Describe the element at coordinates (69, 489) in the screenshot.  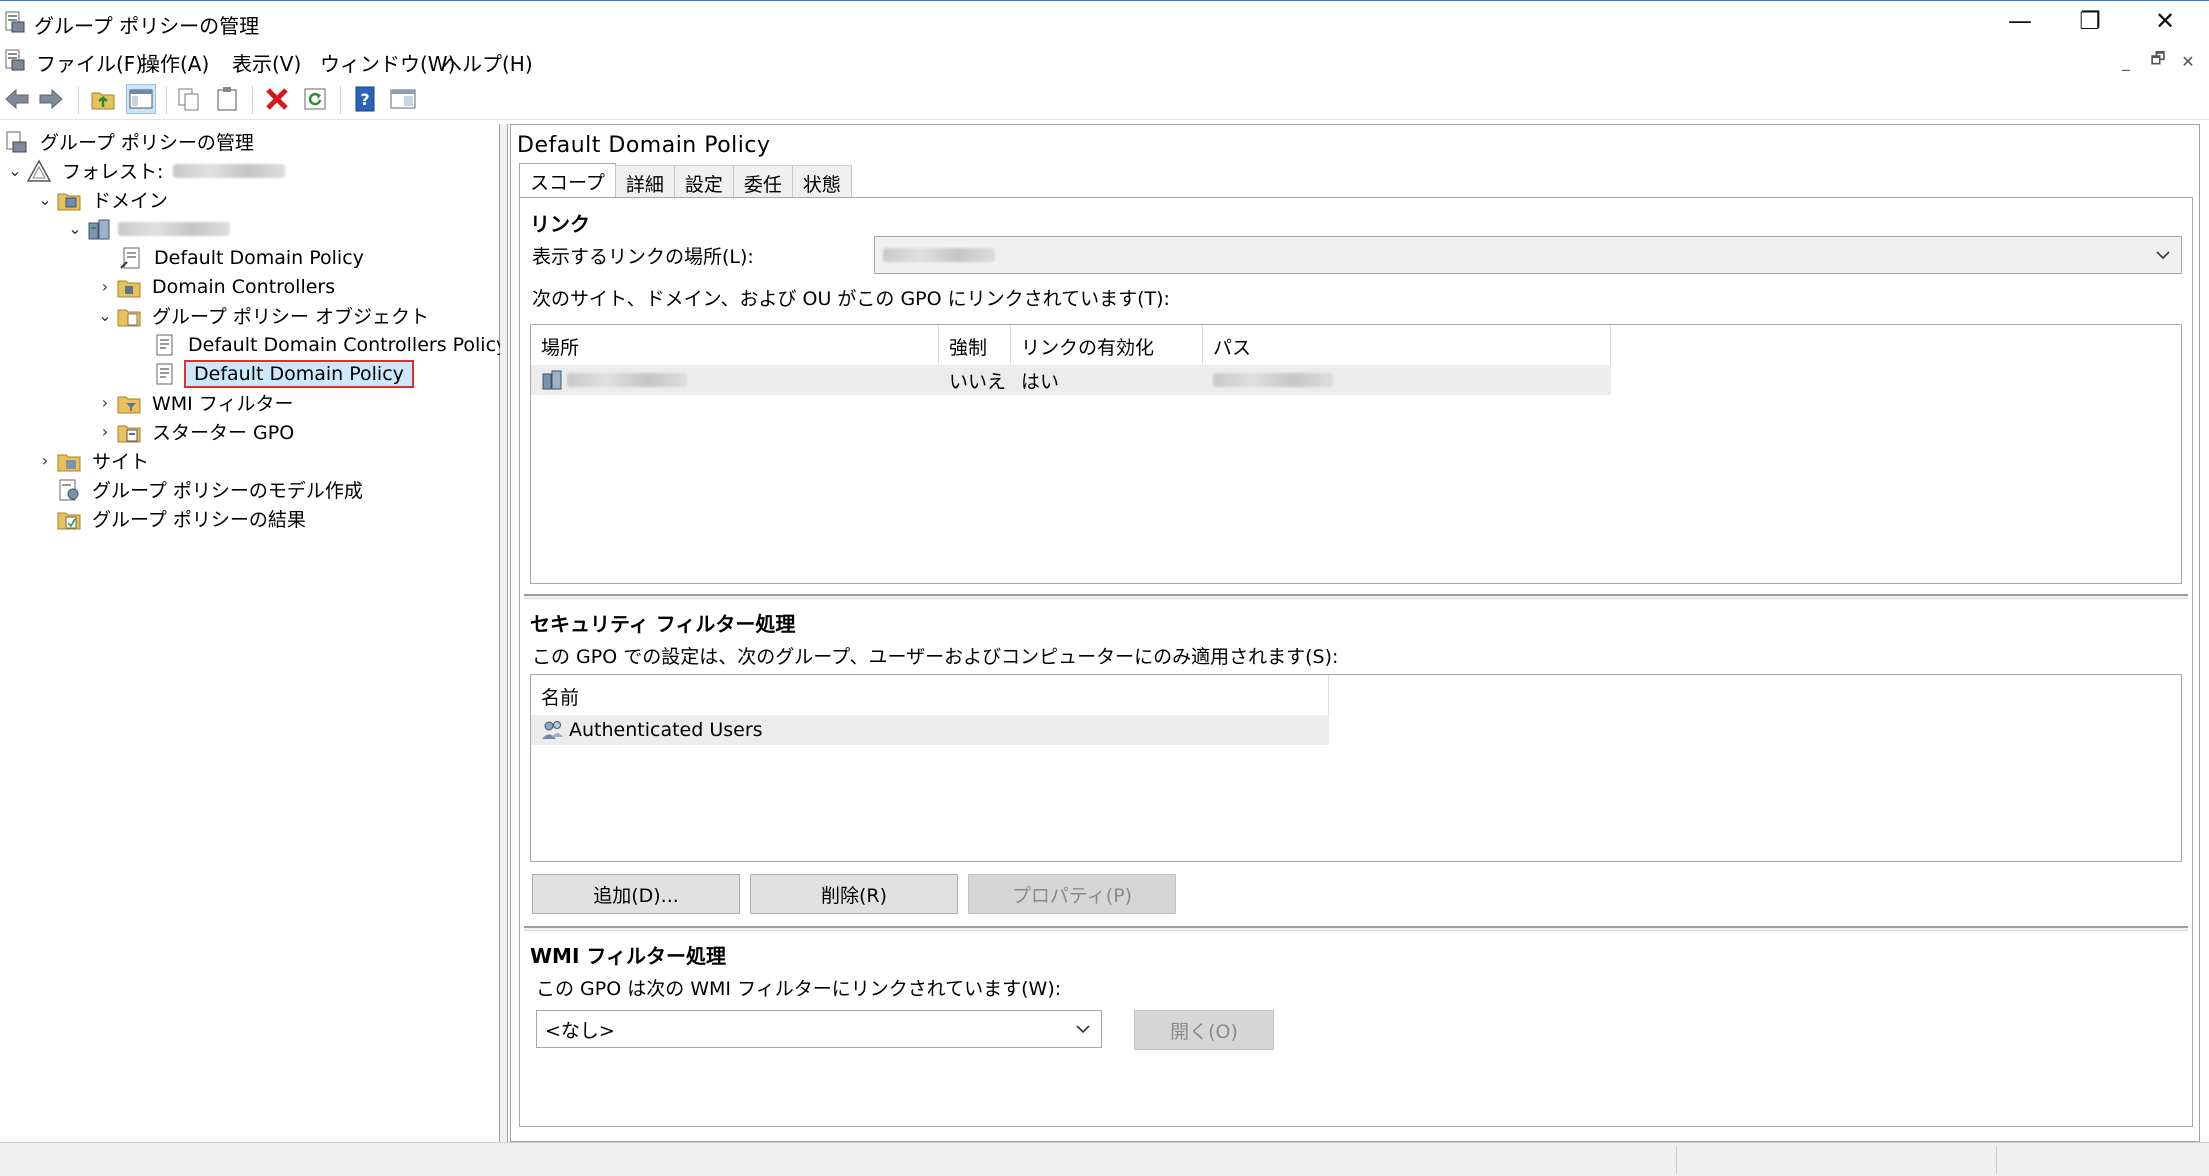
I see `modeling-icon` at that location.